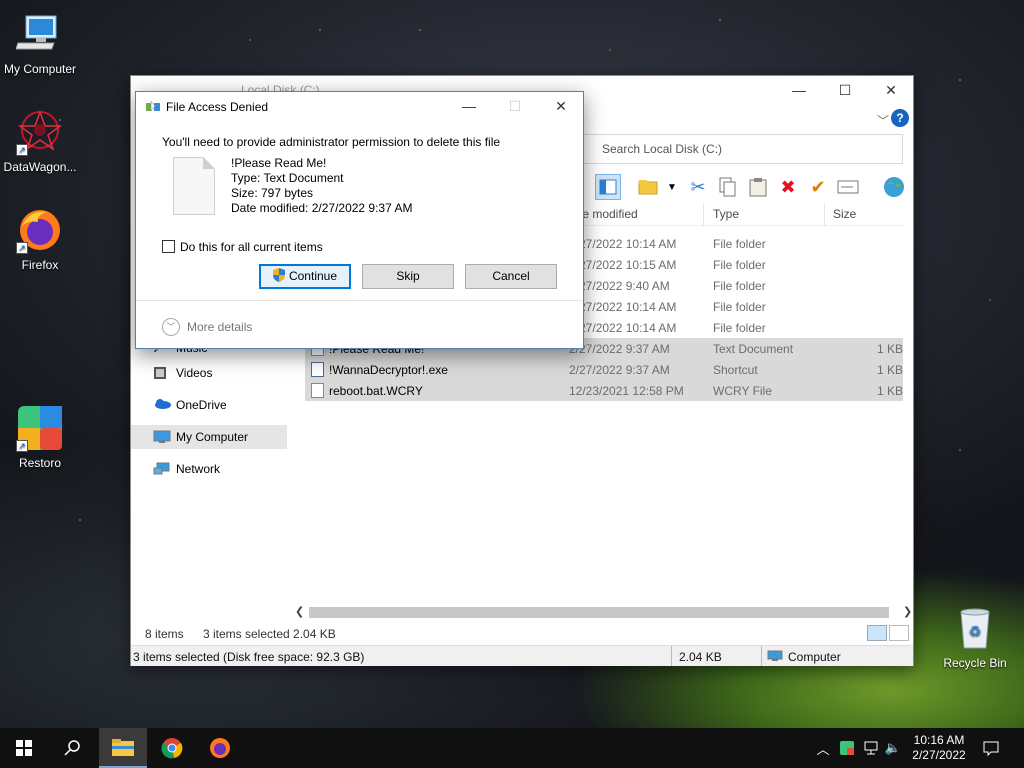  I want to click on cut-icon: ✂, so click(698, 187).